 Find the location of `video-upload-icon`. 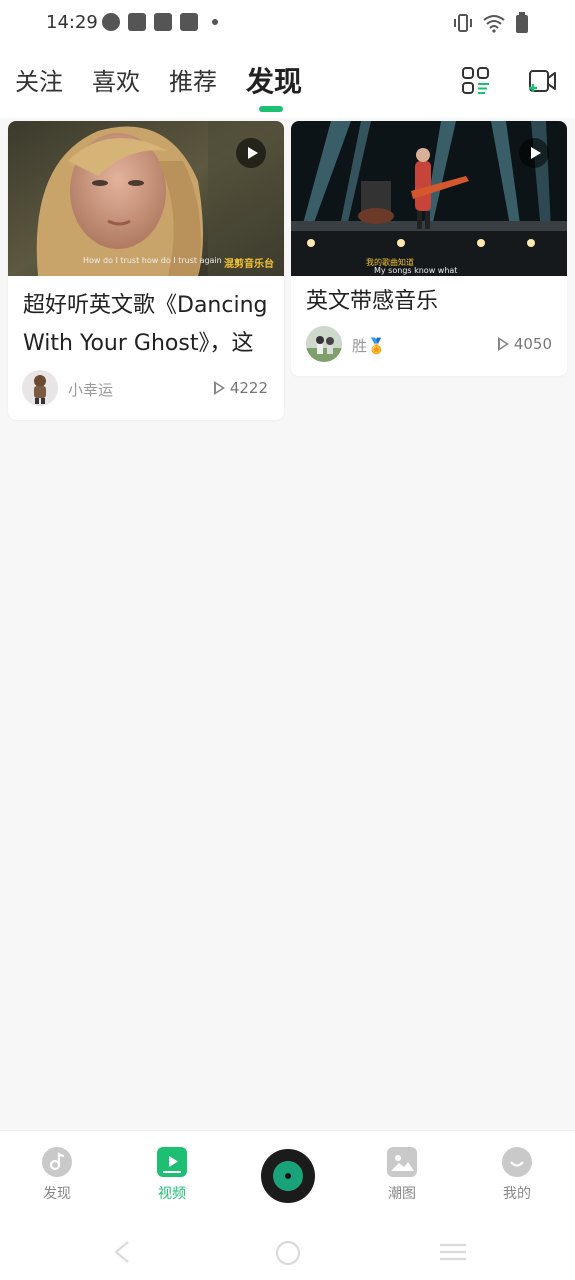

video-upload-icon is located at coordinates (542, 81).